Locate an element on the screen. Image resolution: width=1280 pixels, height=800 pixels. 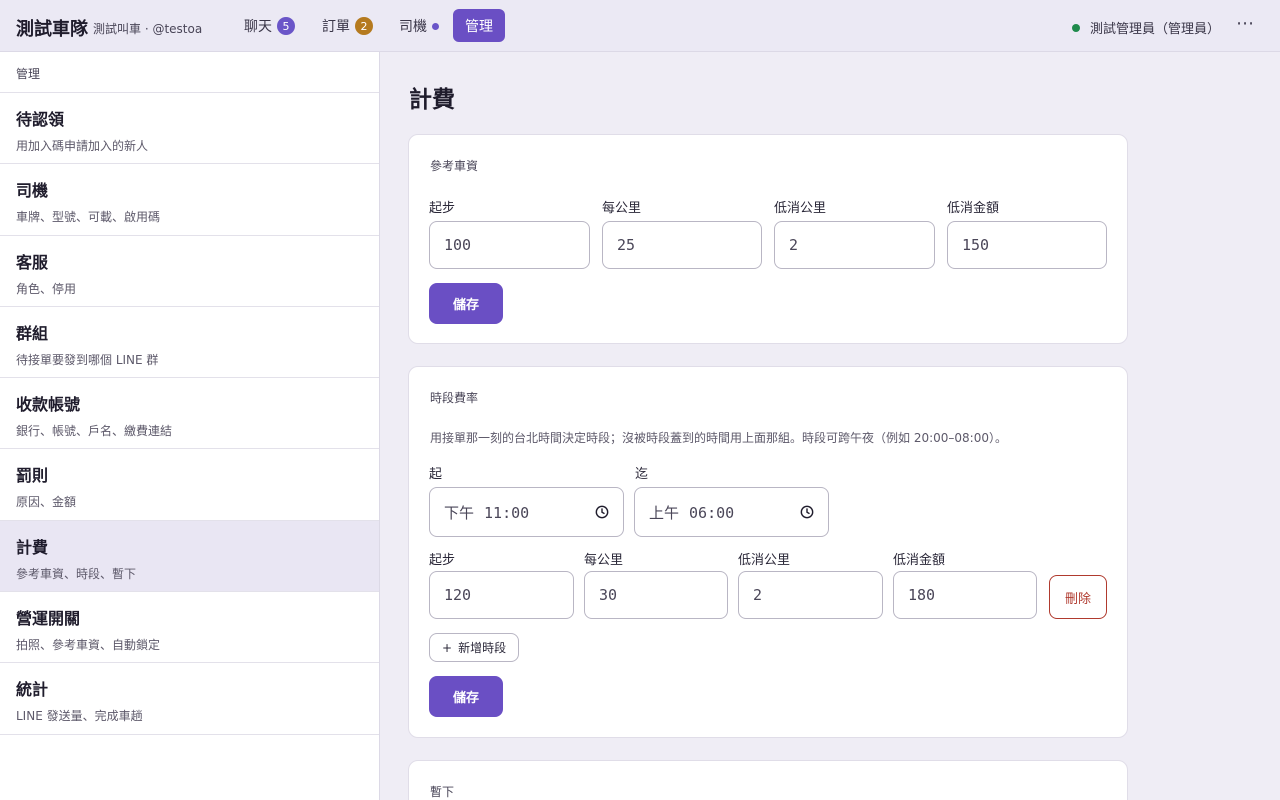
sidebar-item-title: 罰則 is located at coordinates (32, 476).